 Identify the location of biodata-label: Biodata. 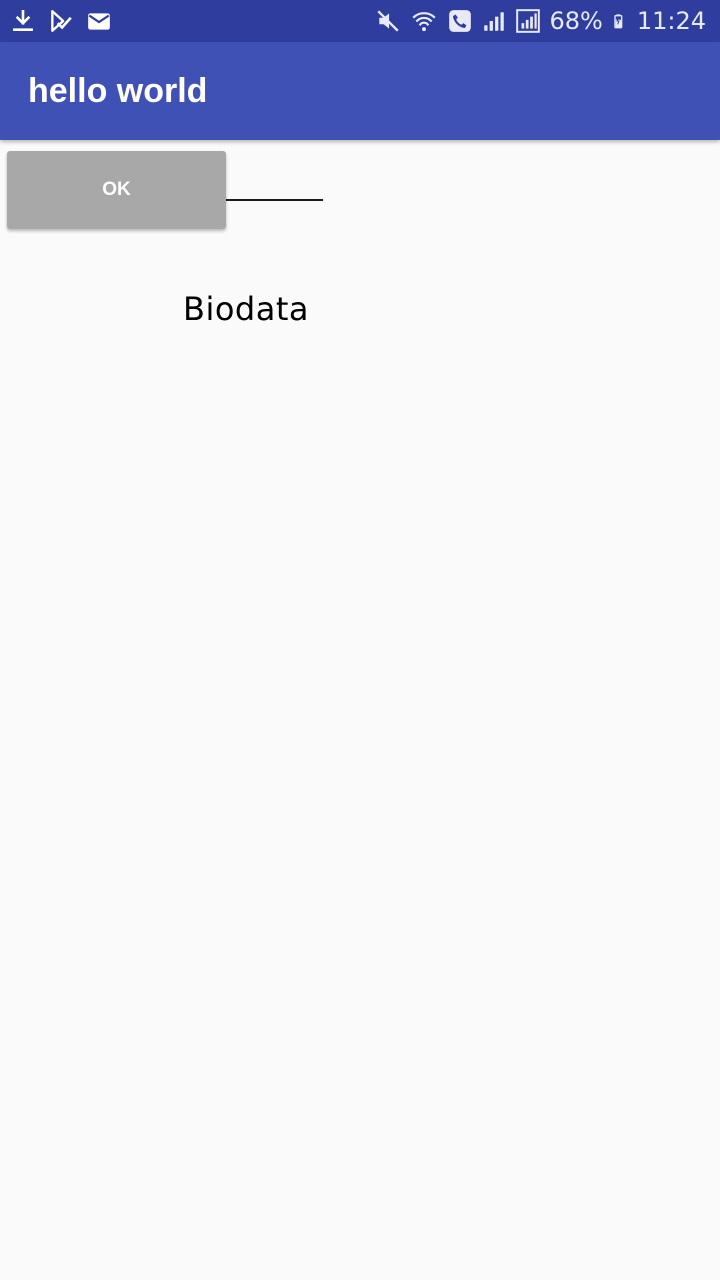
(246, 309).